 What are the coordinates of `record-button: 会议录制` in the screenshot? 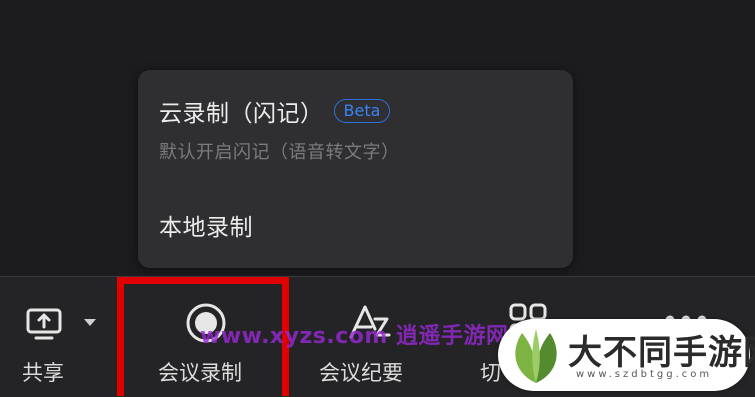 It's located at (207, 337).